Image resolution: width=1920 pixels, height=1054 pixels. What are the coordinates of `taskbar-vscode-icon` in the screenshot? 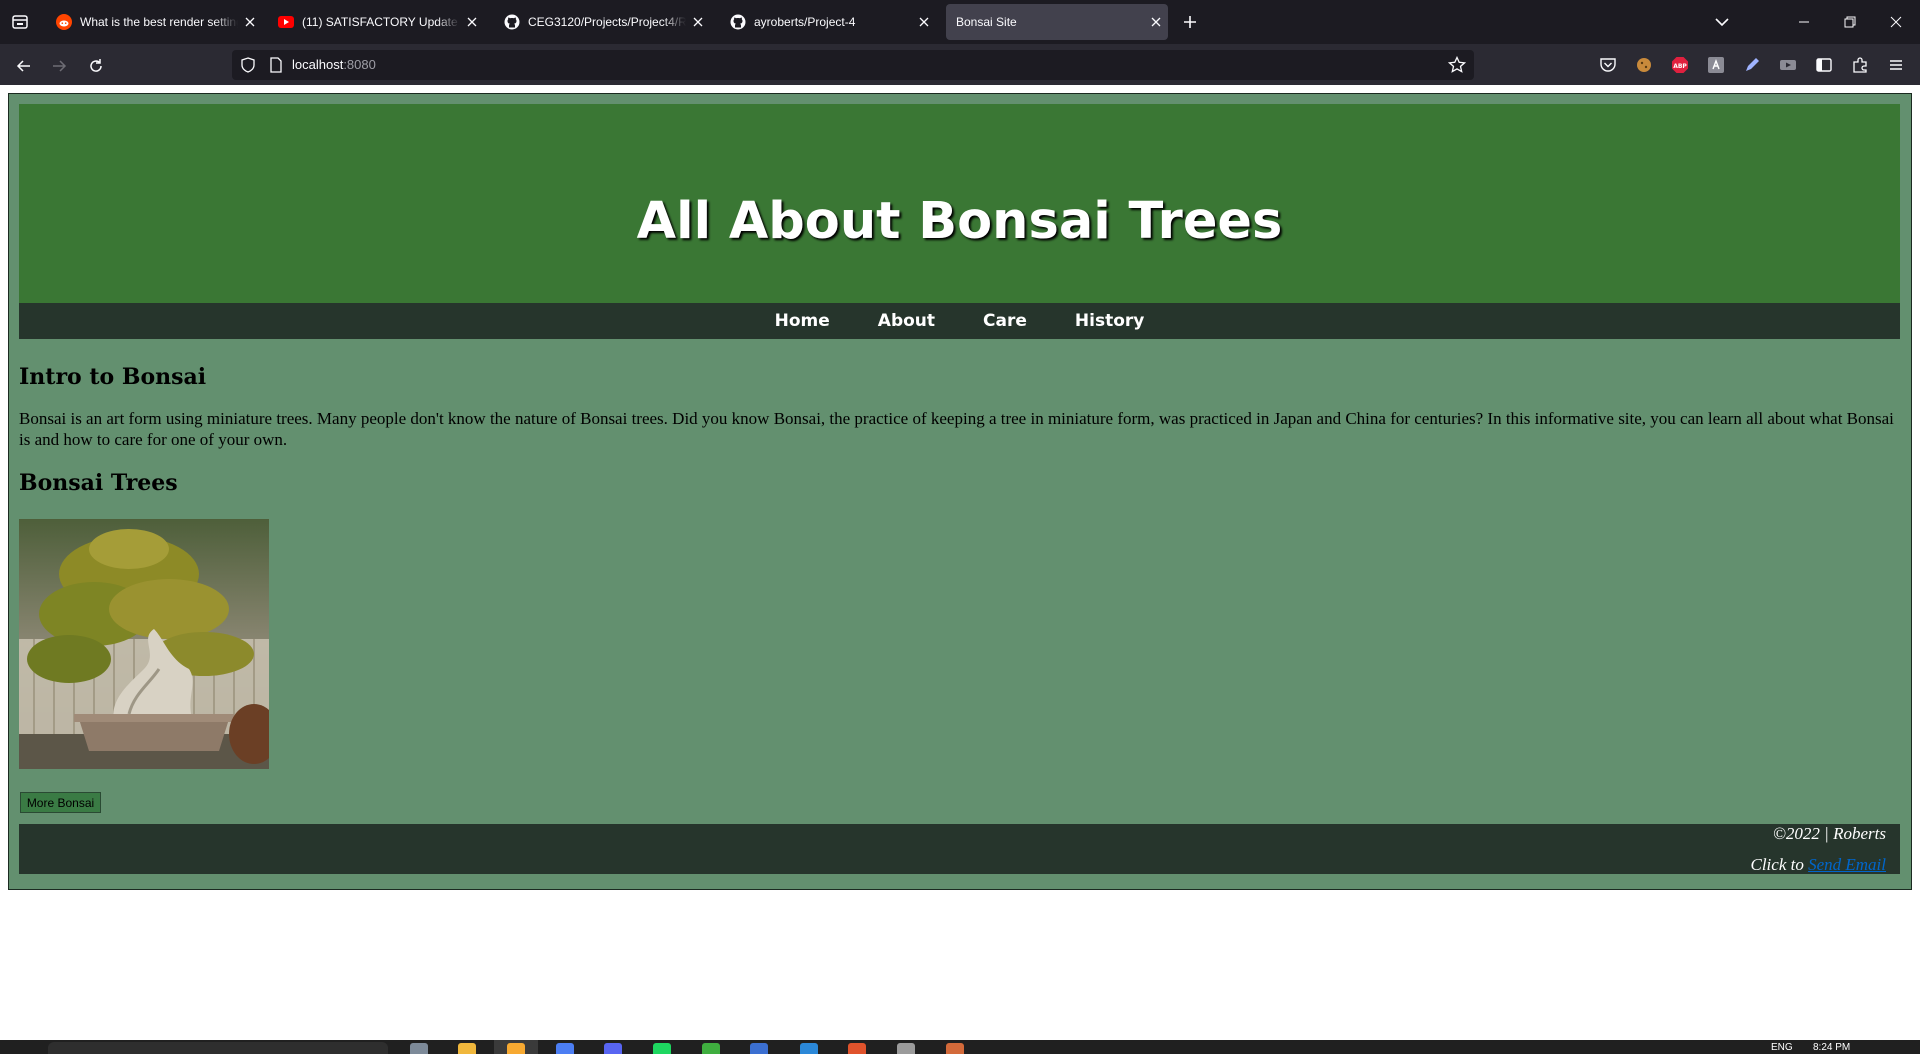 It's located at (809, 1048).